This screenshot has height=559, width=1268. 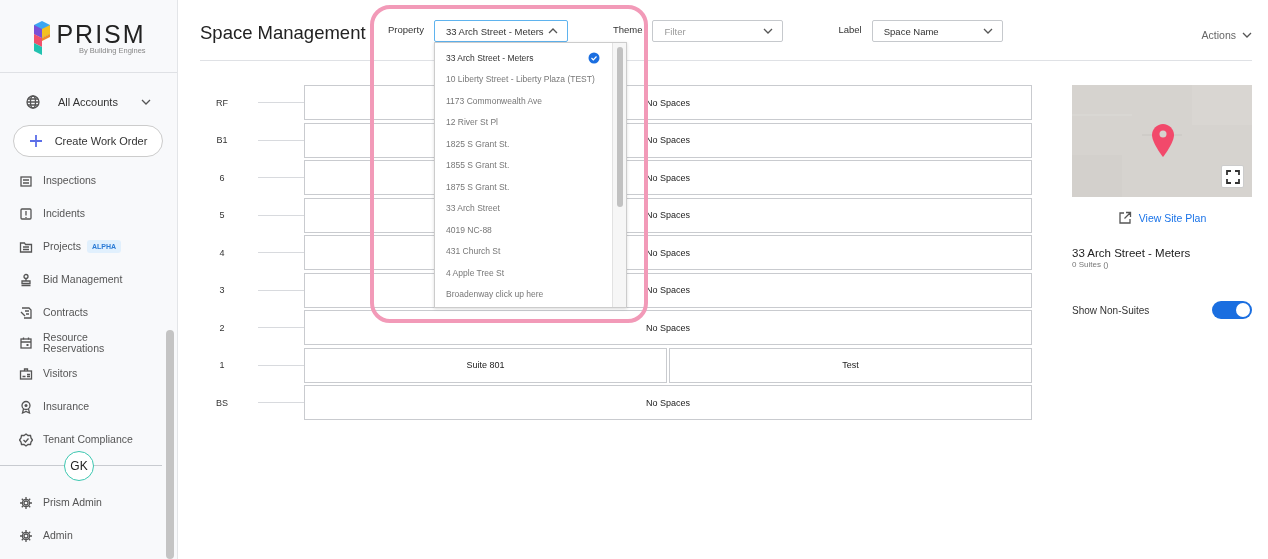 I want to click on dropdown-option: Broadenway click up here, so click(x=523, y=294).